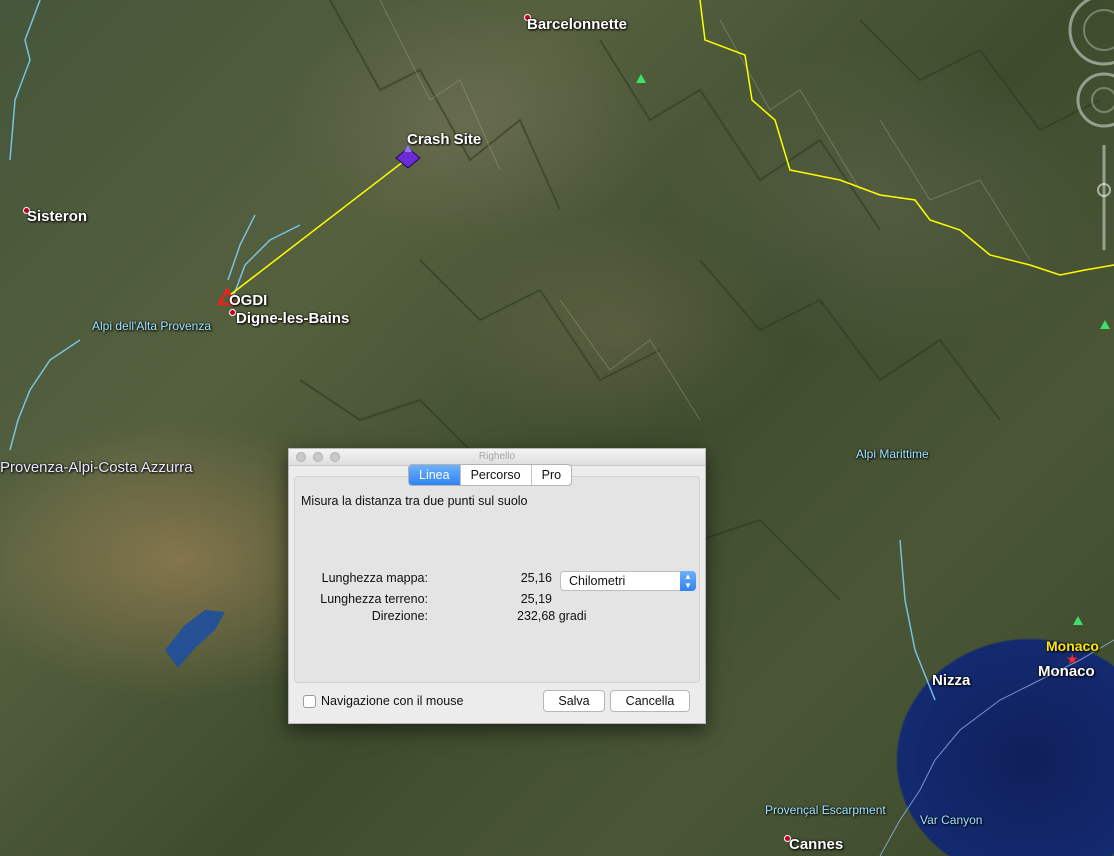 This screenshot has width=1114, height=856. Describe the element at coordinates (57, 216) in the screenshot. I see `label-sisteron: Sisteron` at that location.